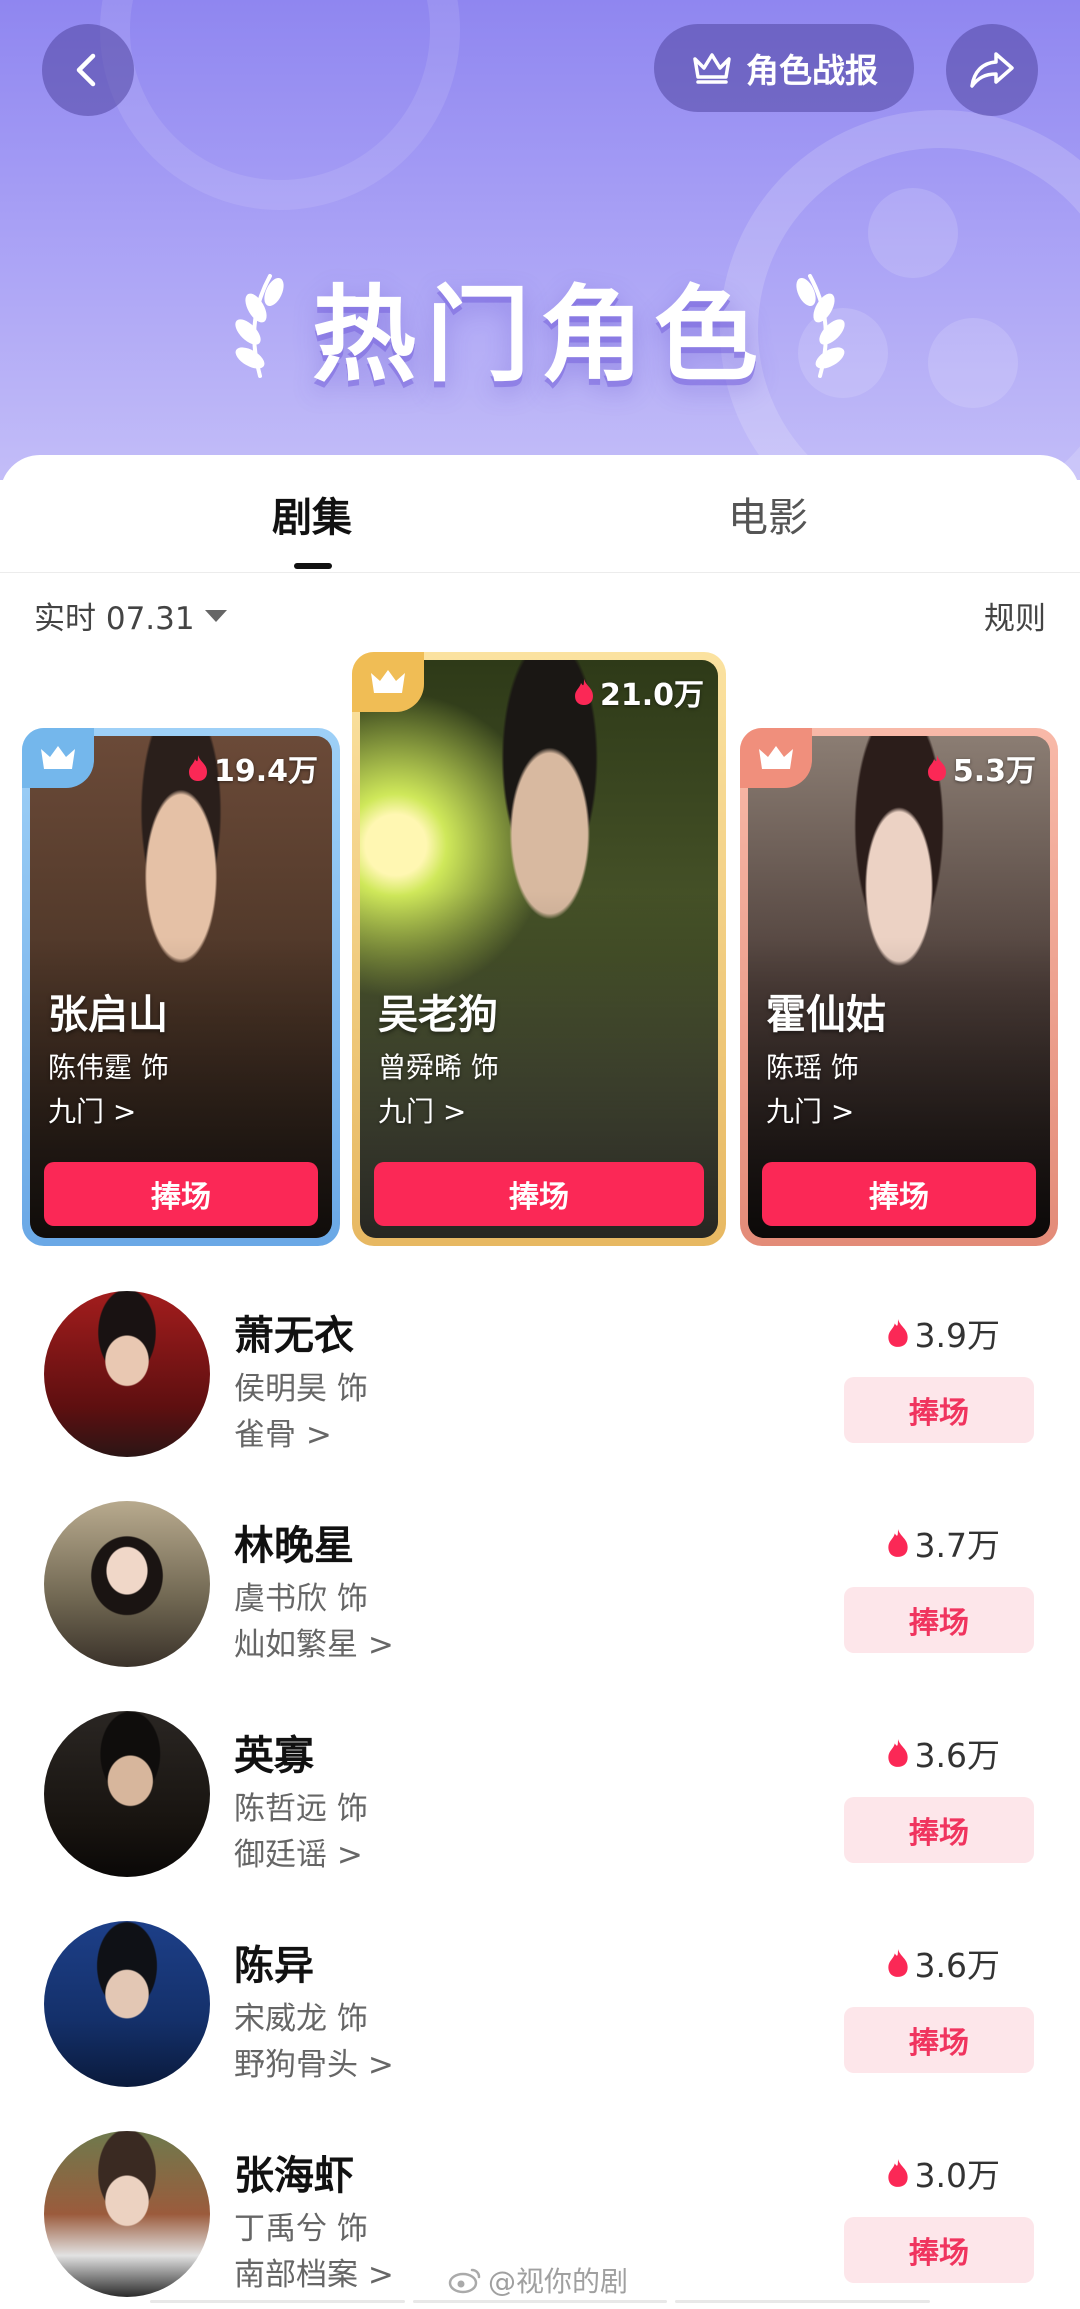 This screenshot has width=1080, height=2309. What do you see at coordinates (957, 1545) in the screenshot?
I see `heat-text: 3.7万` at bounding box center [957, 1545].